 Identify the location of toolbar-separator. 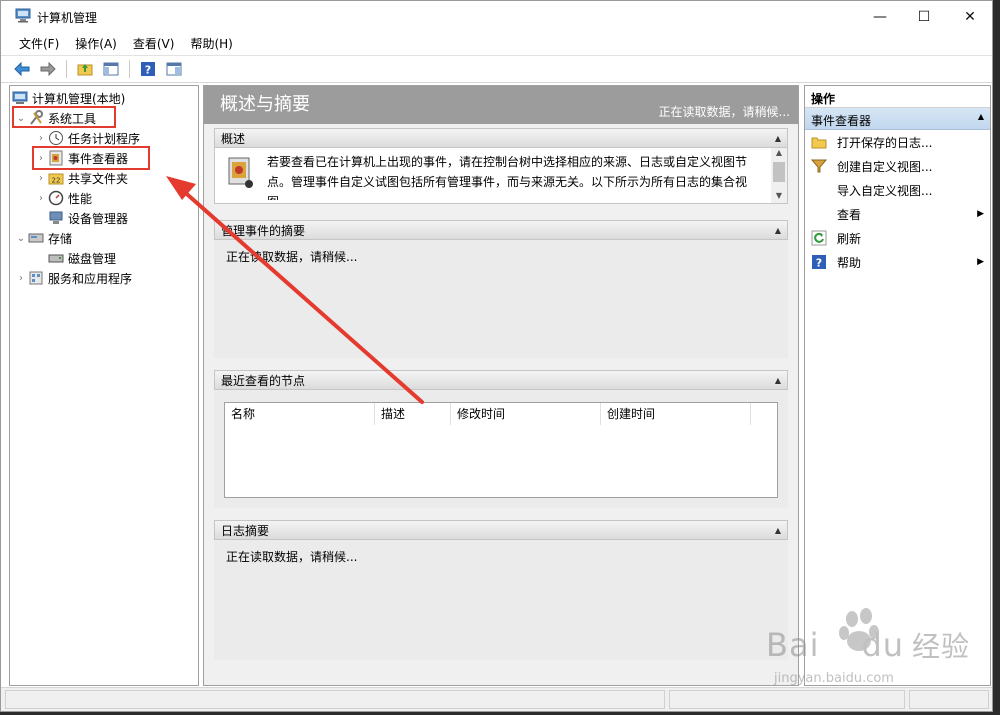
(129, 69).